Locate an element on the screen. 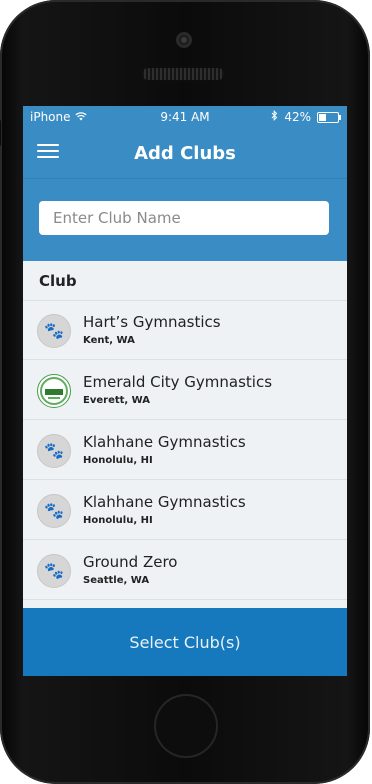 The width and height of the screenshot is (372, 784). page-title: Add Clubs is located at coordinates (185, 153).